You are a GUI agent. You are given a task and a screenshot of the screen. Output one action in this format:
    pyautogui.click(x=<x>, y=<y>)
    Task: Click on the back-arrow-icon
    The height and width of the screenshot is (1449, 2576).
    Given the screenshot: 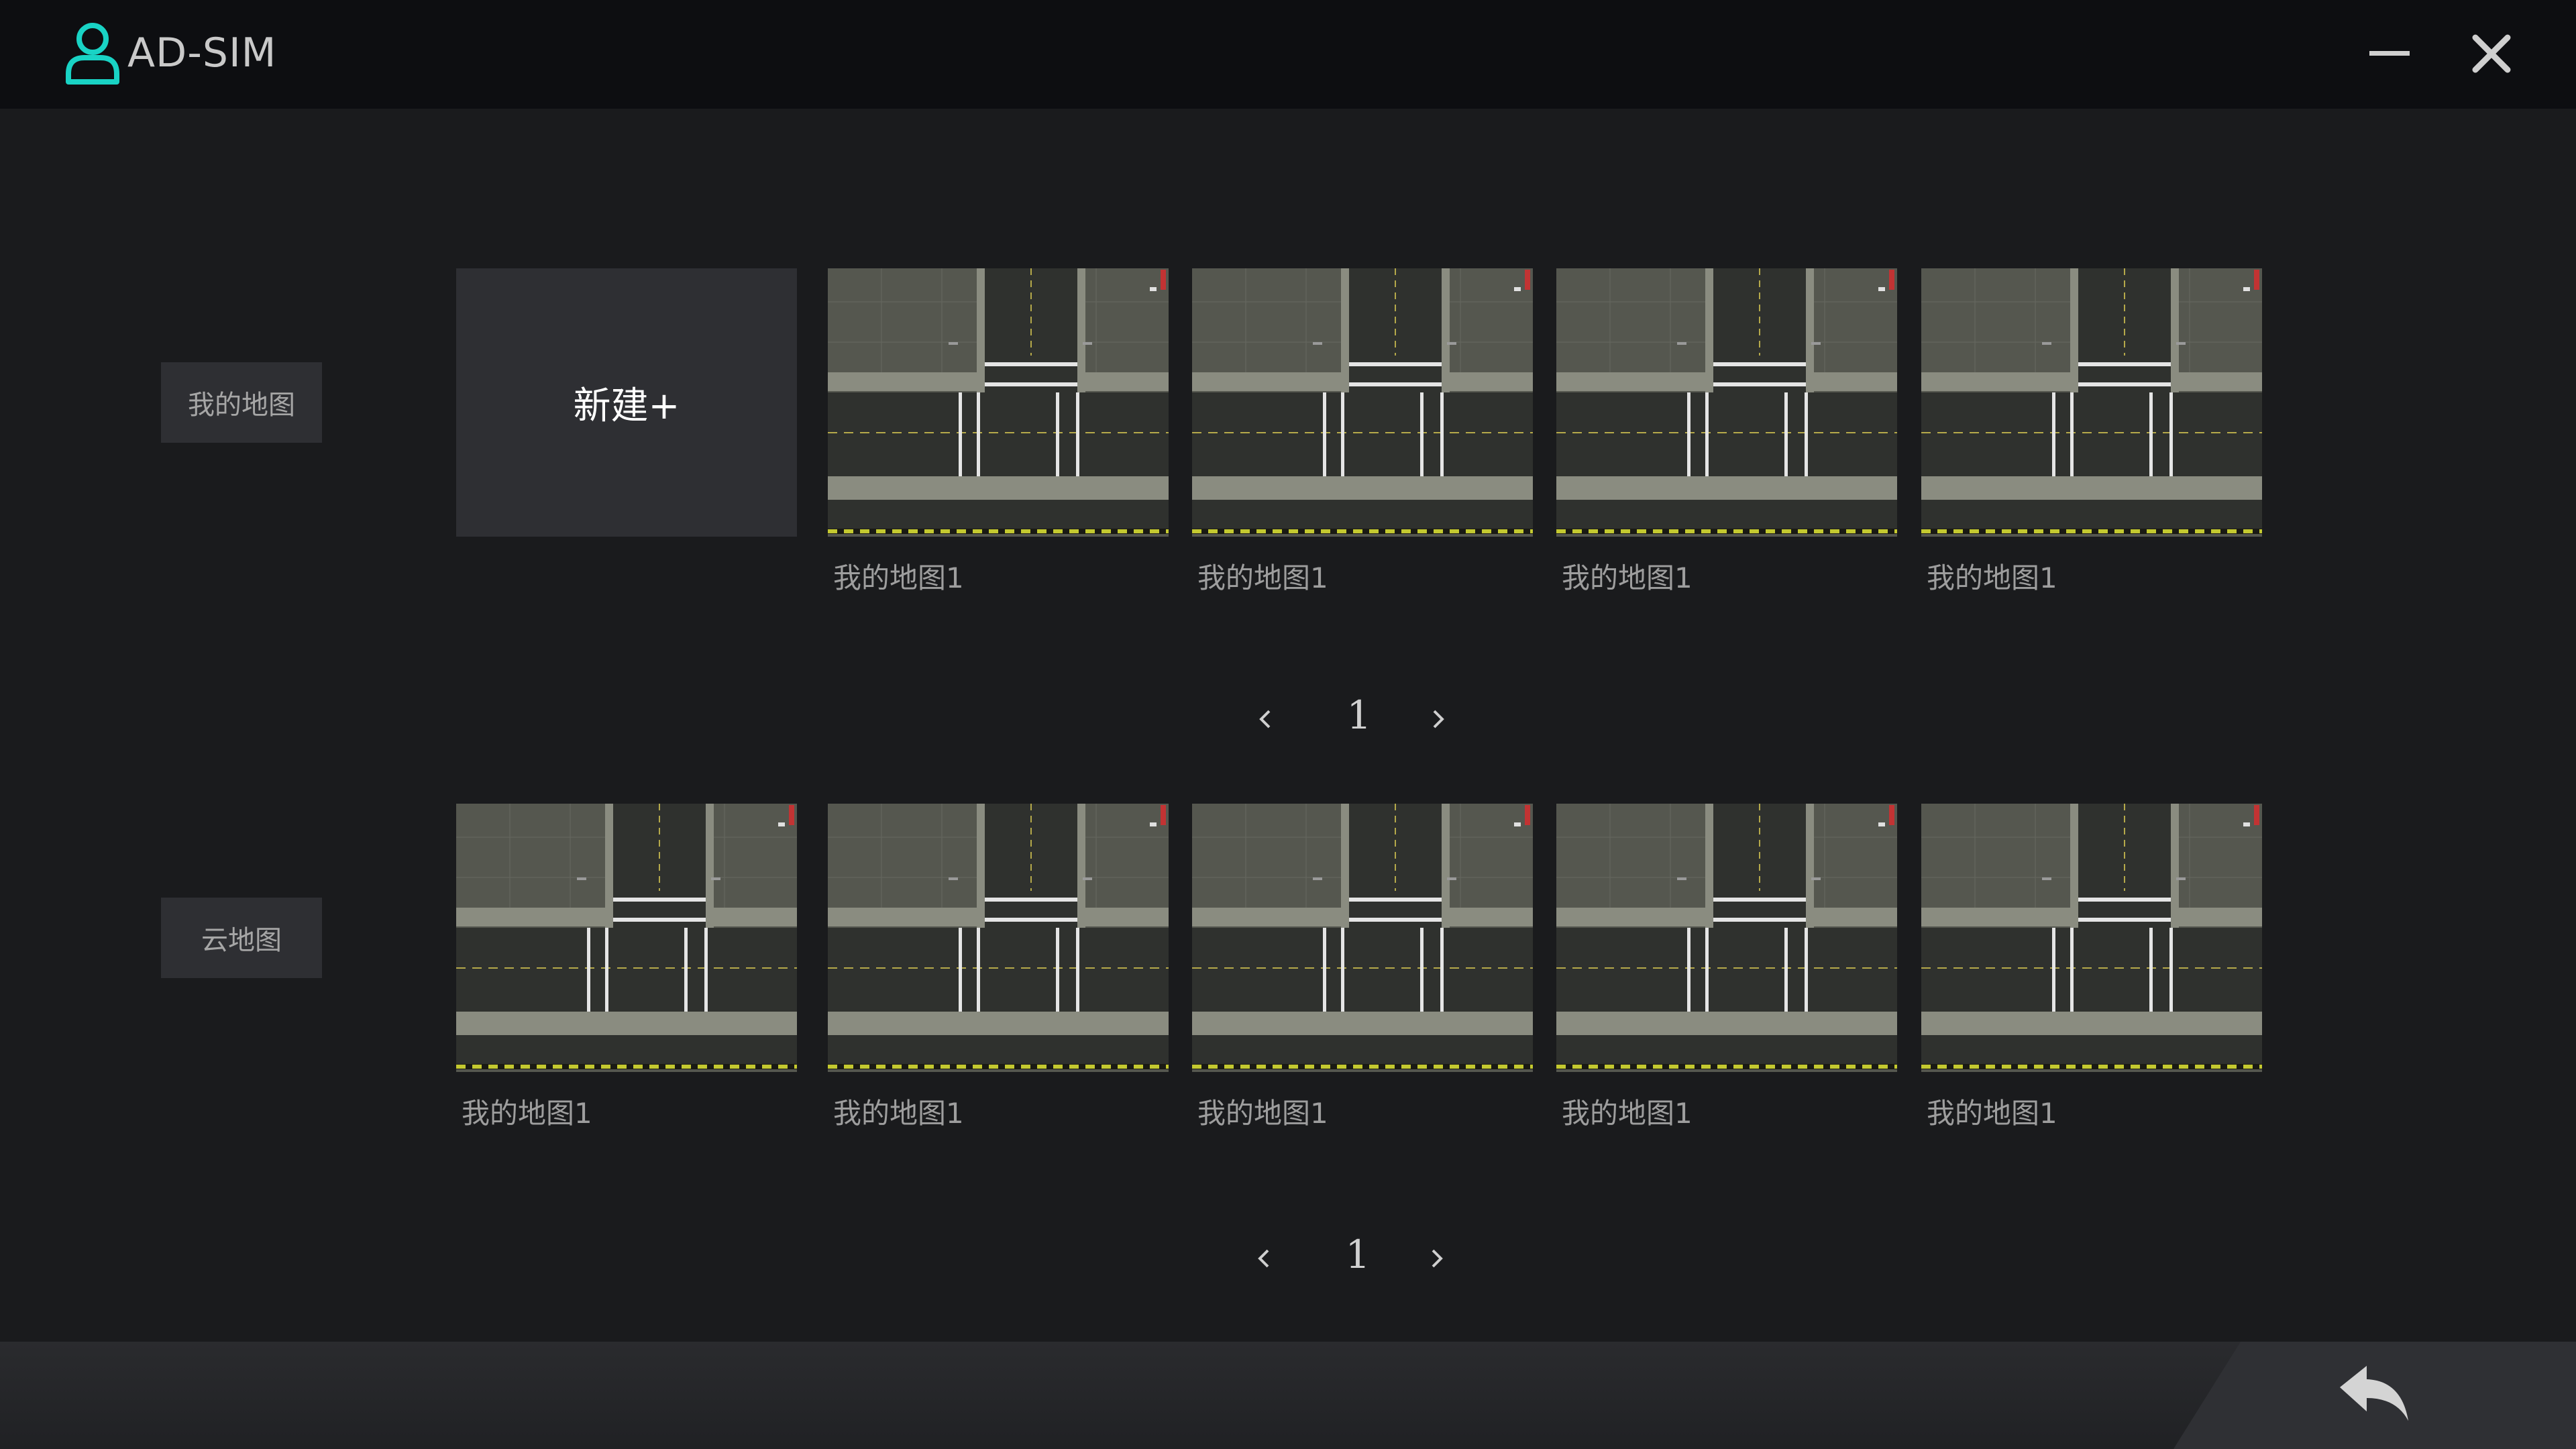 What is the action you would take?
    pyautogui.click(x=2374, y=1393)
    